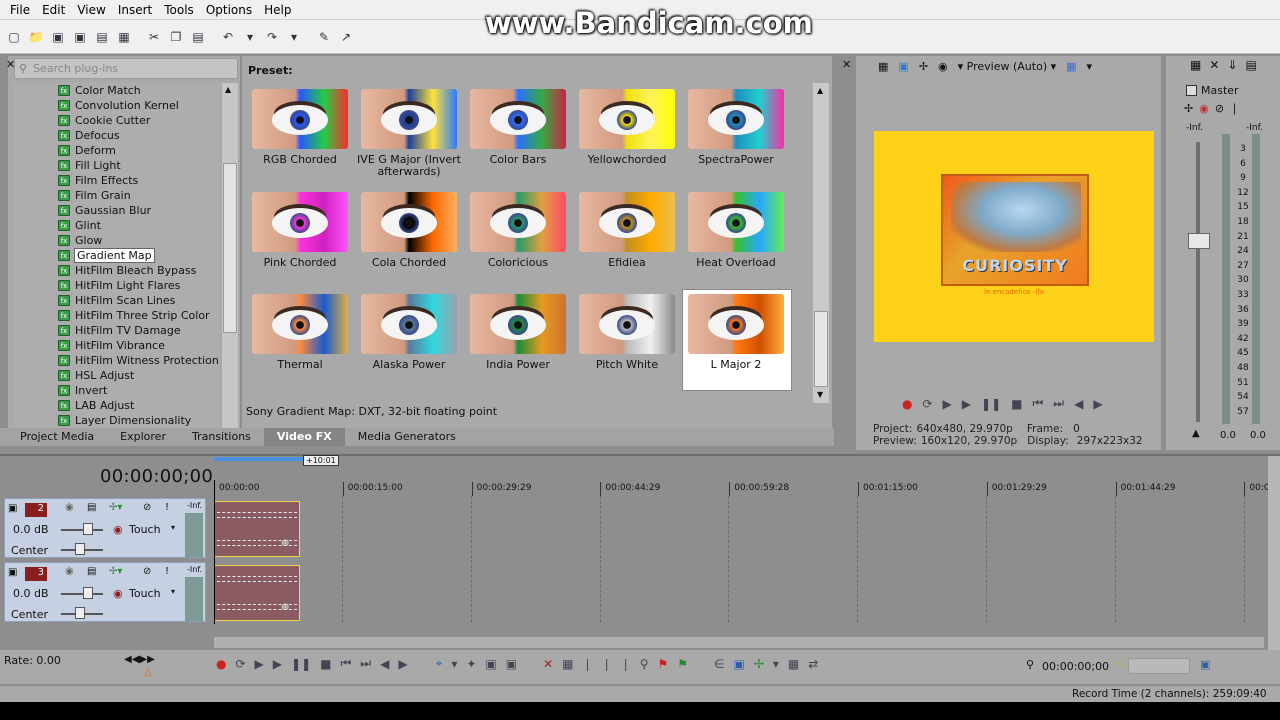  What do you see at coordinates (471, 664) in the screenshot?
I see `envelope-tool-icon: ✦` at bounding box center [471, 664].